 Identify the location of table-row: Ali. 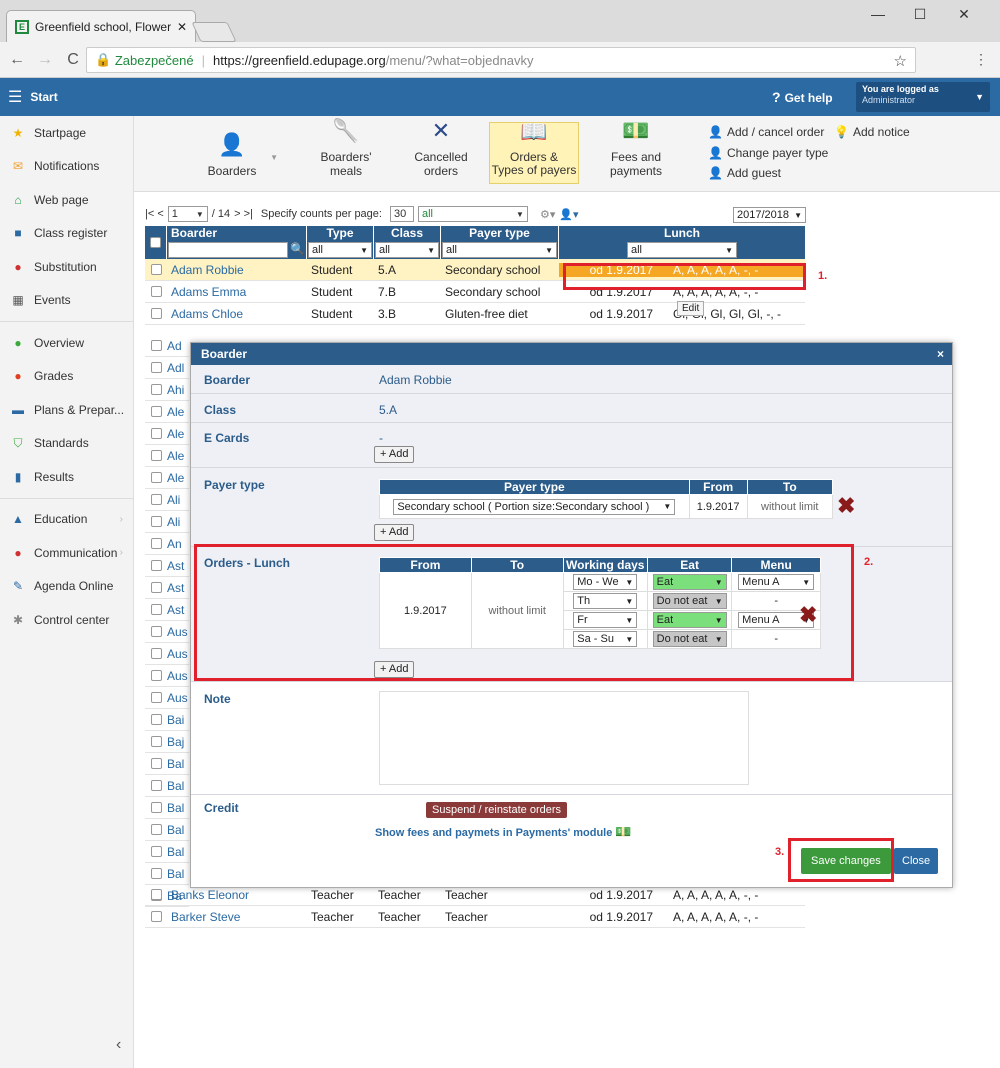
(167, 500).